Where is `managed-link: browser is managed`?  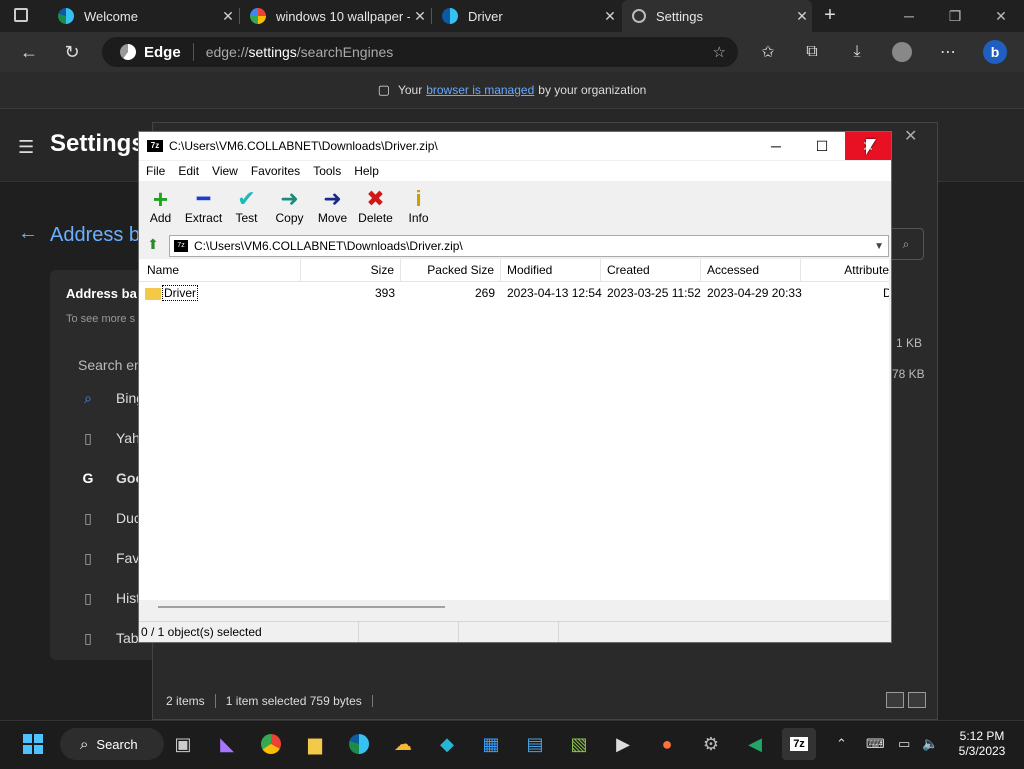
managed-link: browser is managed is located at coordinates (480, 90).